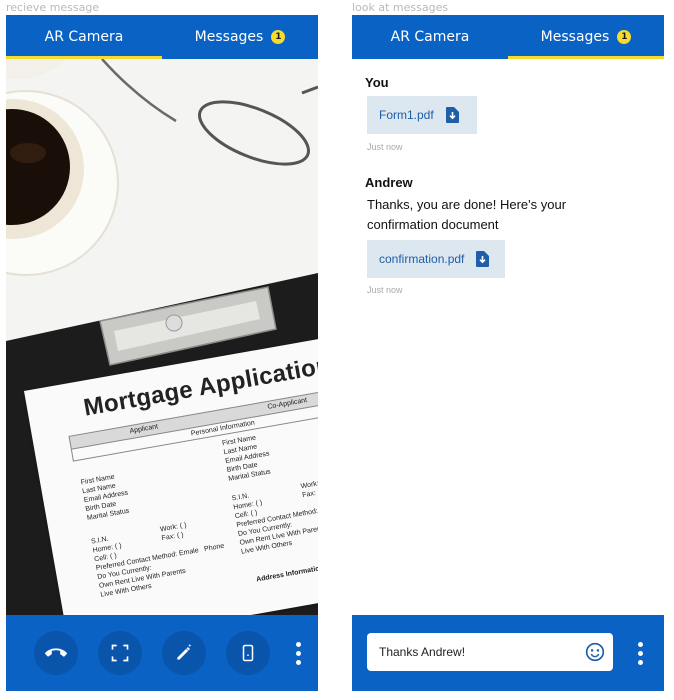 This screenshot has width=674, height=700. Describe the element at coordinates (174, 323) in the screenshot. I see `clip-rivet` at that location.